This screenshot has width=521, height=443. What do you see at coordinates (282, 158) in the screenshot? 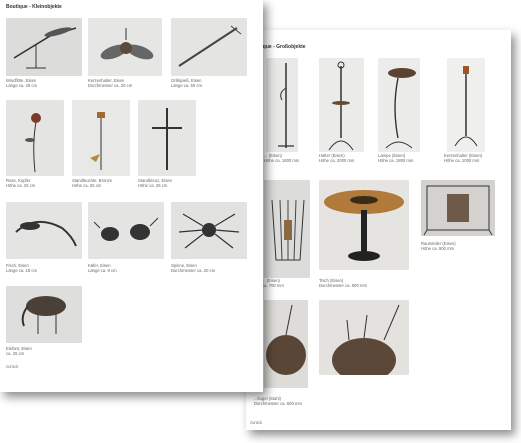
I see `product-caption: ... (Eisen) Höhe ca. 1800 mm` at bounding box center [282, 158].